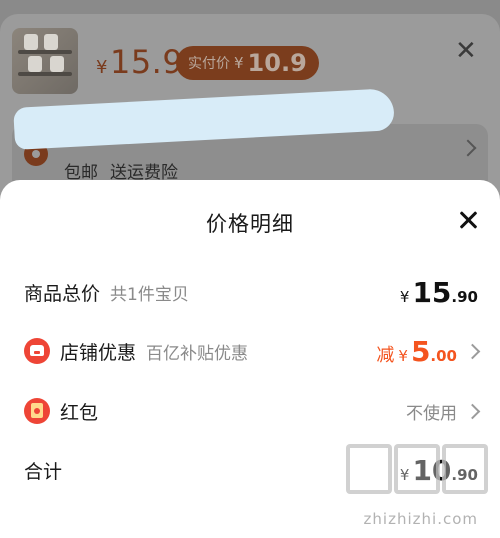 This screenshot has width=500, height=538. What do you see at coordinates (466, 51) in the screenshot?
I see `background-close-icon: ✕` at bounding box center [466, 51].